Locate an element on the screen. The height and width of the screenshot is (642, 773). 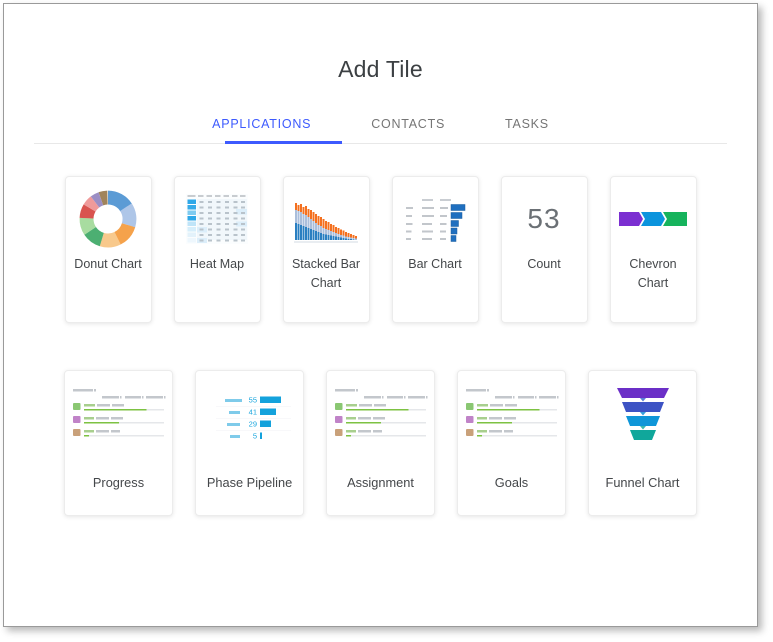
tile-phase-pipeline: 55 41 29 5 Phase Pipeline is located at coordinates (249, 443).